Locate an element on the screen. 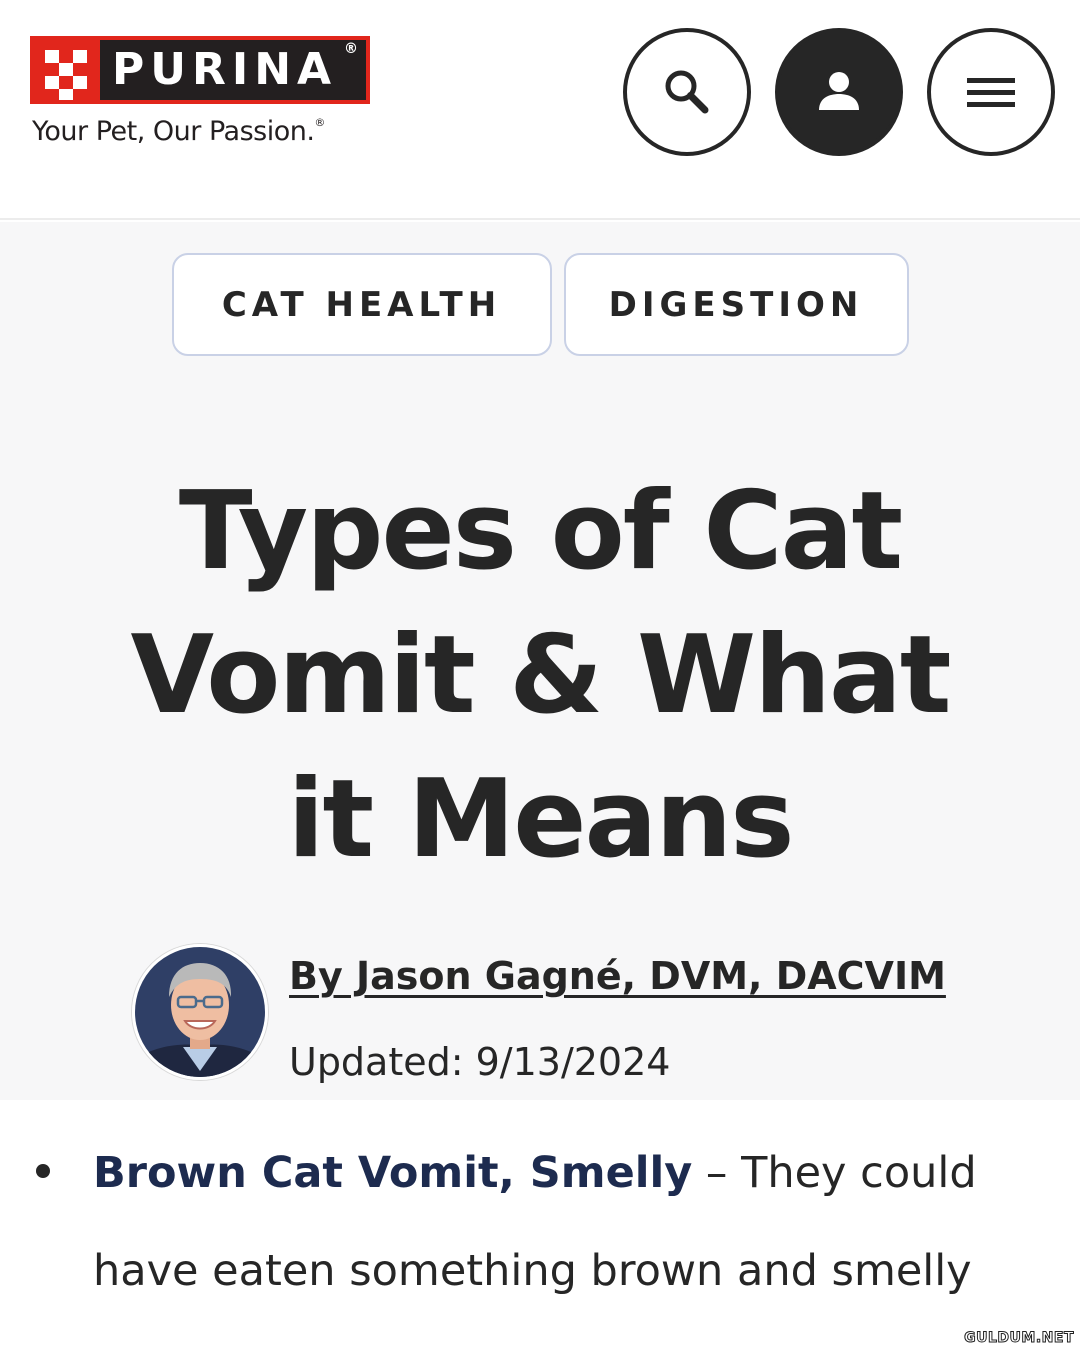 The height and width of the screenshot is (1350, 1080). tagline: Your Pet, Our Passion.® is located at coordinates (178, 131).